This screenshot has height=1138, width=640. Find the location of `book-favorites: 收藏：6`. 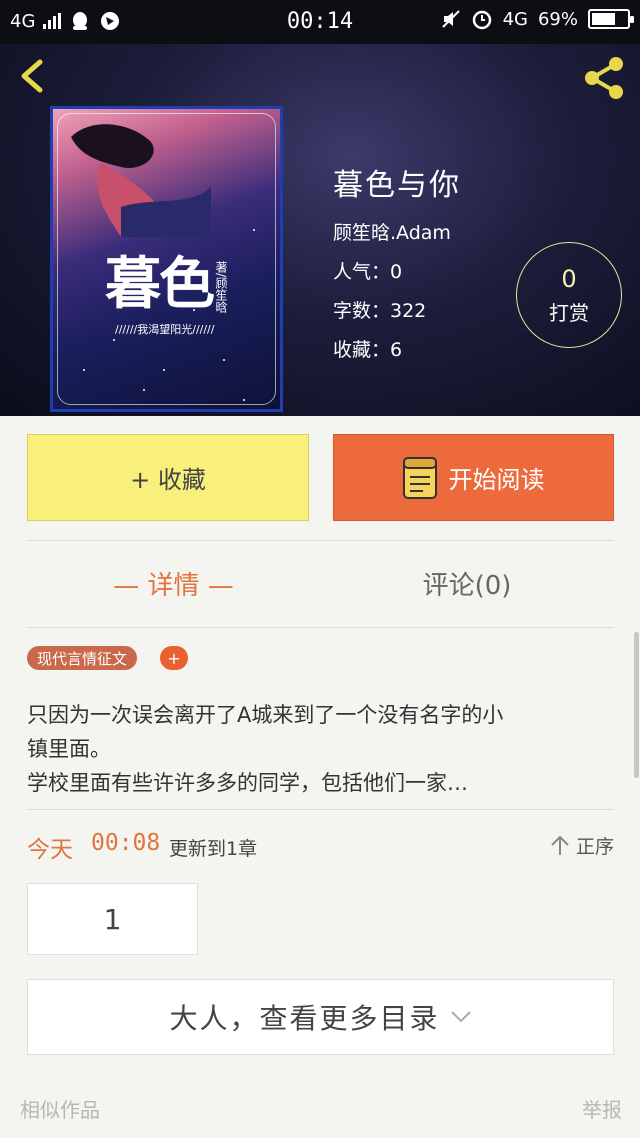

book-favorites: 收藏：6 is located at coordinates (368, 350).